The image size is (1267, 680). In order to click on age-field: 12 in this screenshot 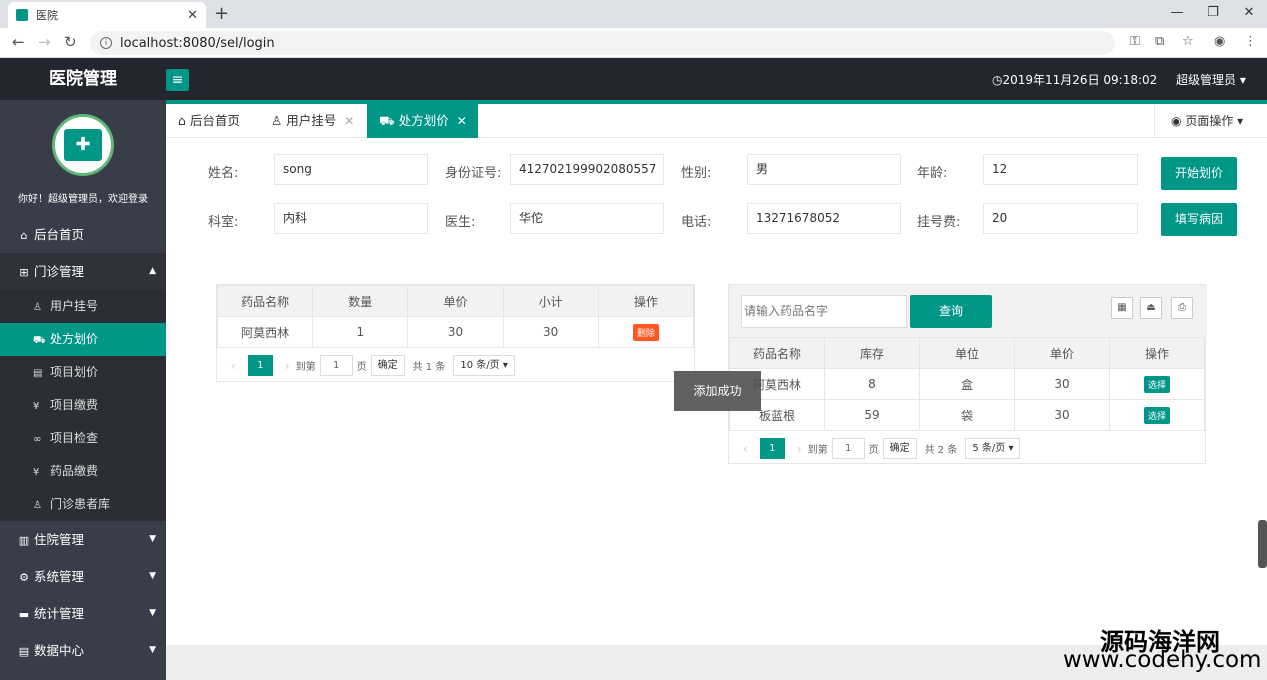, I will do `click(1060, 169)`.